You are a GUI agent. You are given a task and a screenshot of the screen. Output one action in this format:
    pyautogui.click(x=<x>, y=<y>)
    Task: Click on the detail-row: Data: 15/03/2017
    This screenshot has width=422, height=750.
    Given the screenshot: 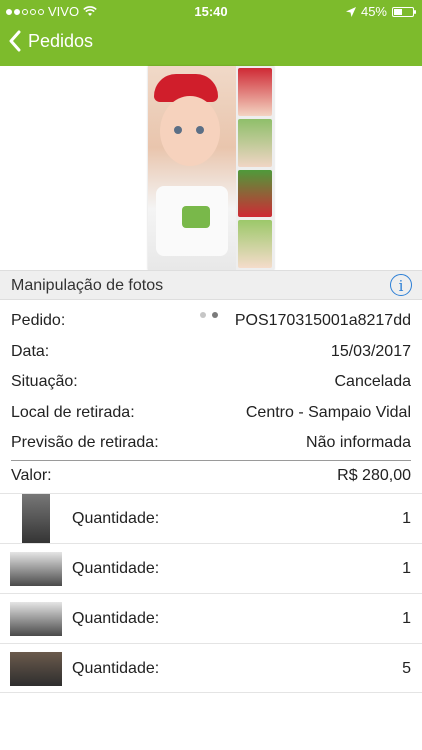 What is the action you would take?
    pyautogui.click(x=211, y=352)
    